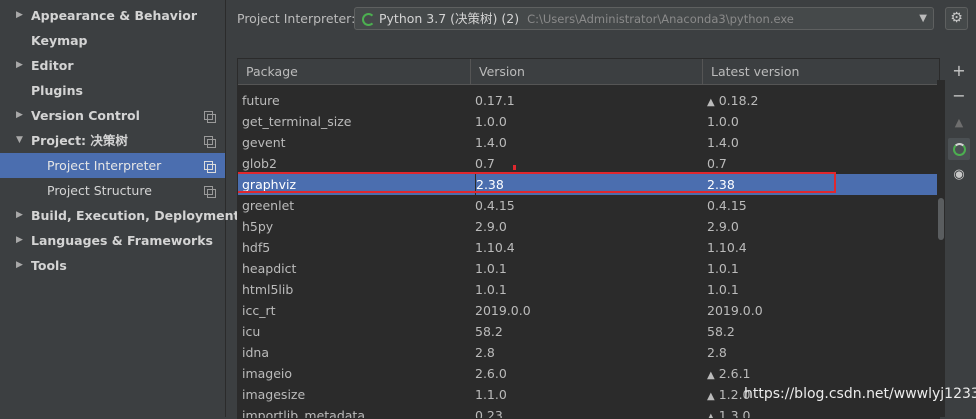 Image resolution: width=976 pixels, height=419 pixels. What do you see at coordinates (269, 268) in the screenshot?
I see `package-name: heapdict` at bounding box center [269, 268].